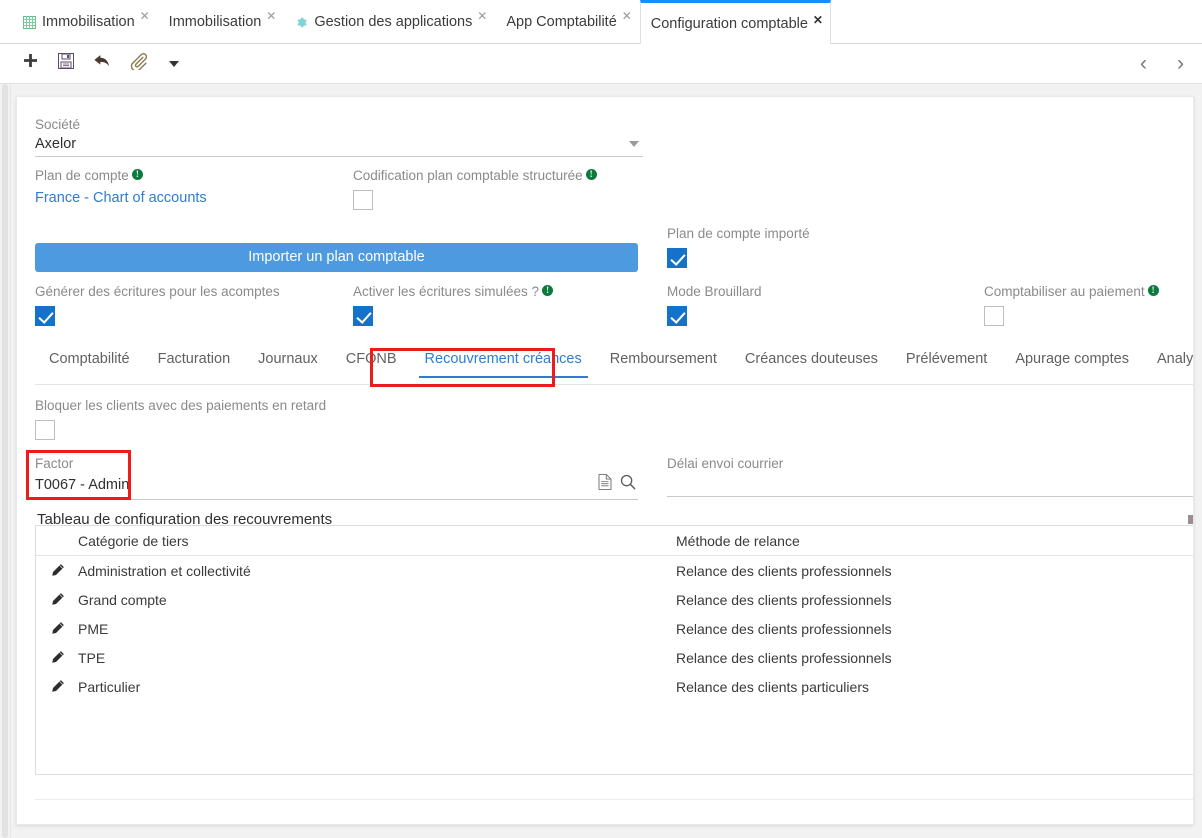 This screenshot has width=1202, height=838. I want to click on tab-remboursement: Remboursement, so click(663, 363).